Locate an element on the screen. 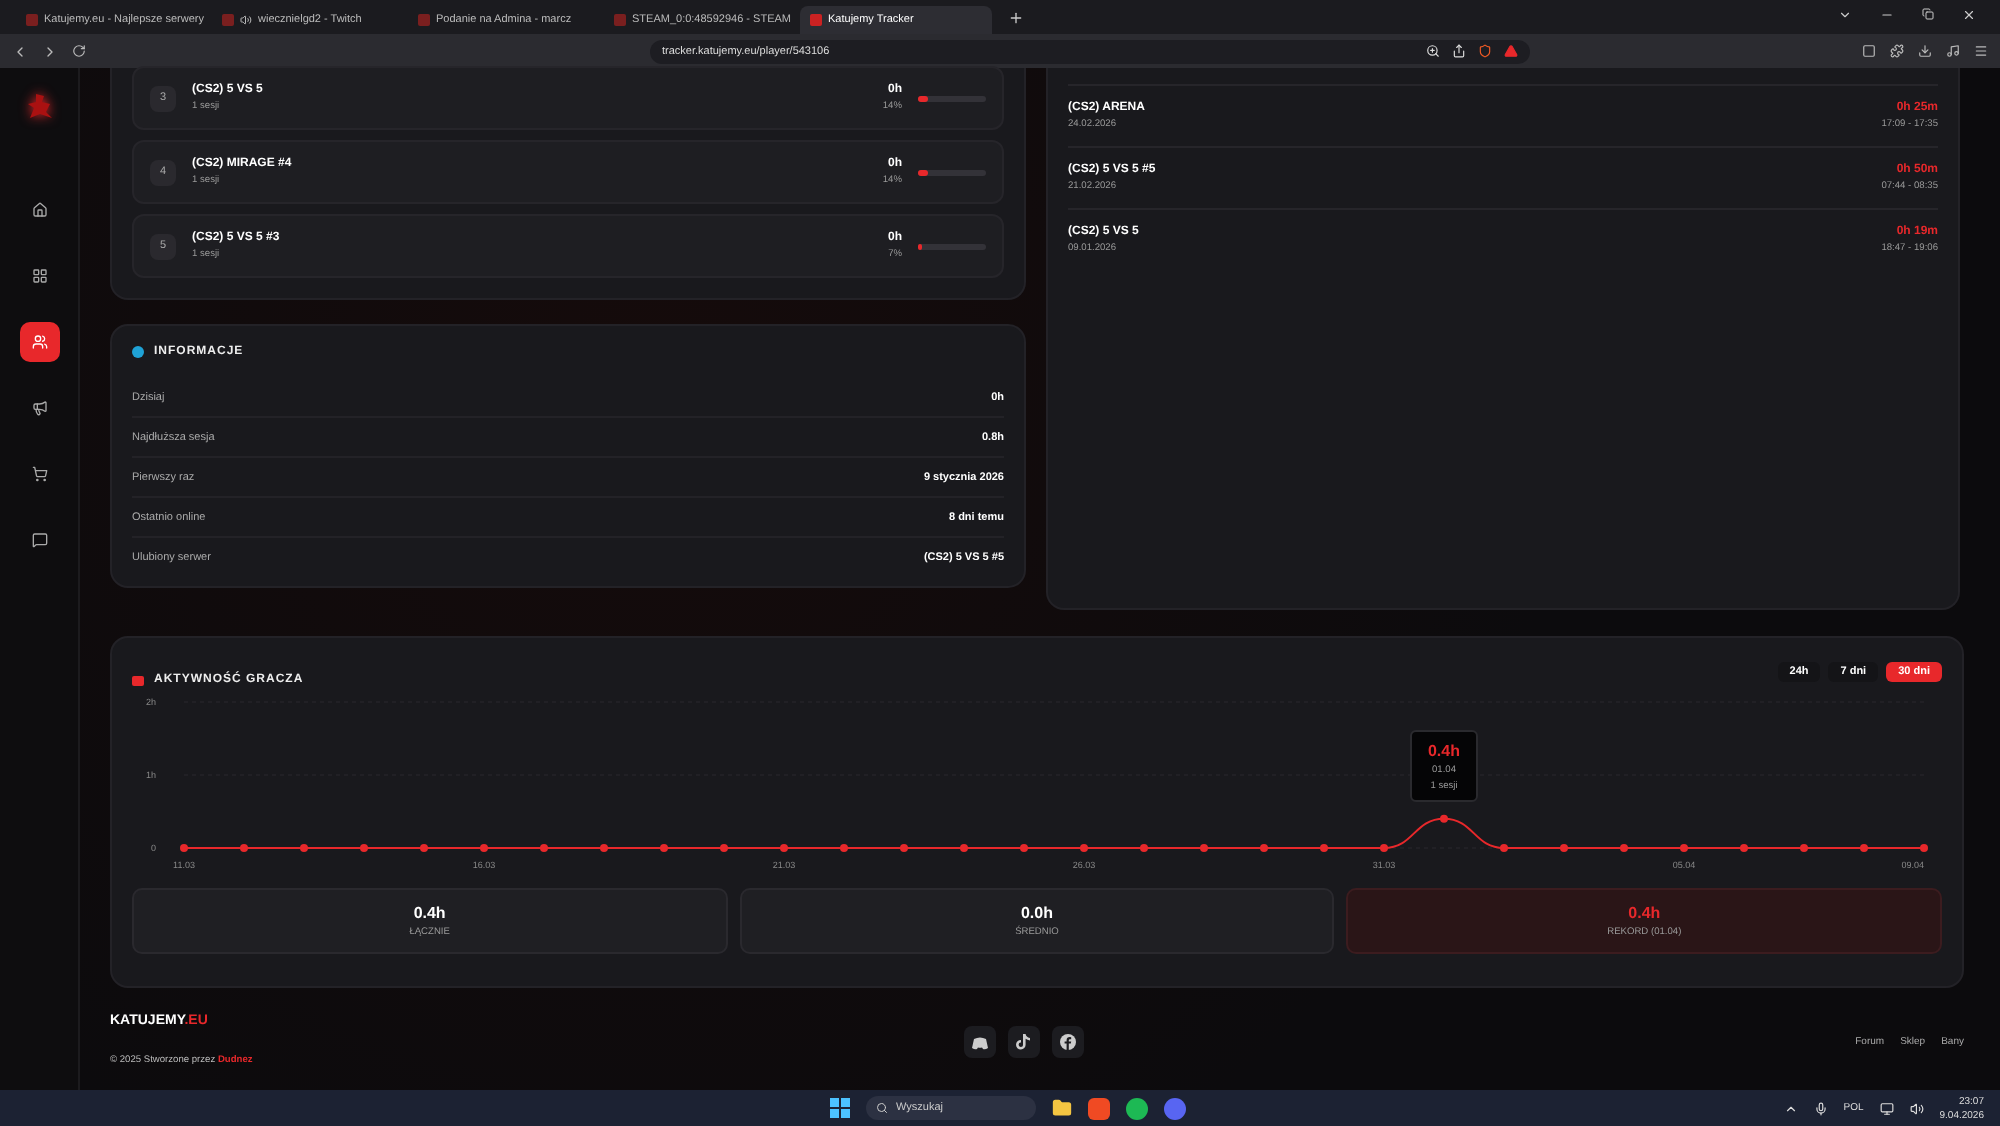 The width and height of the screenshot is (2000, 1126). network-icon is located at coordinates (1886, 1108).